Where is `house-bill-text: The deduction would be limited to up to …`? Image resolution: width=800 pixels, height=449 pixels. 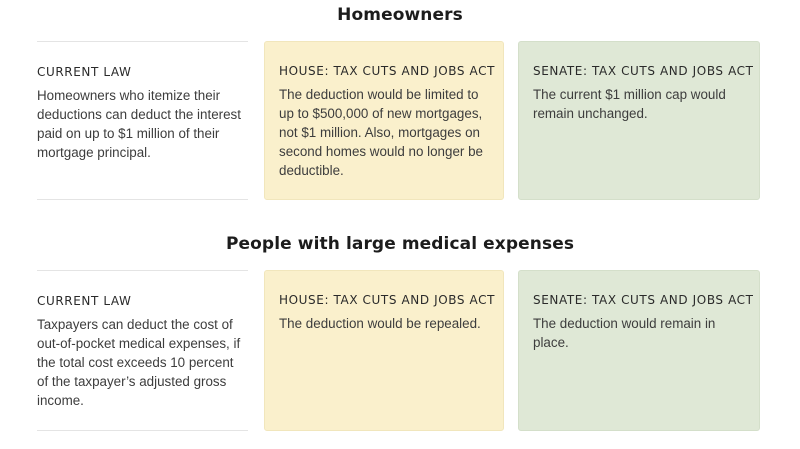
house-bill-text: The deduction would be limited to up to … is located at coordinates (381, 132).